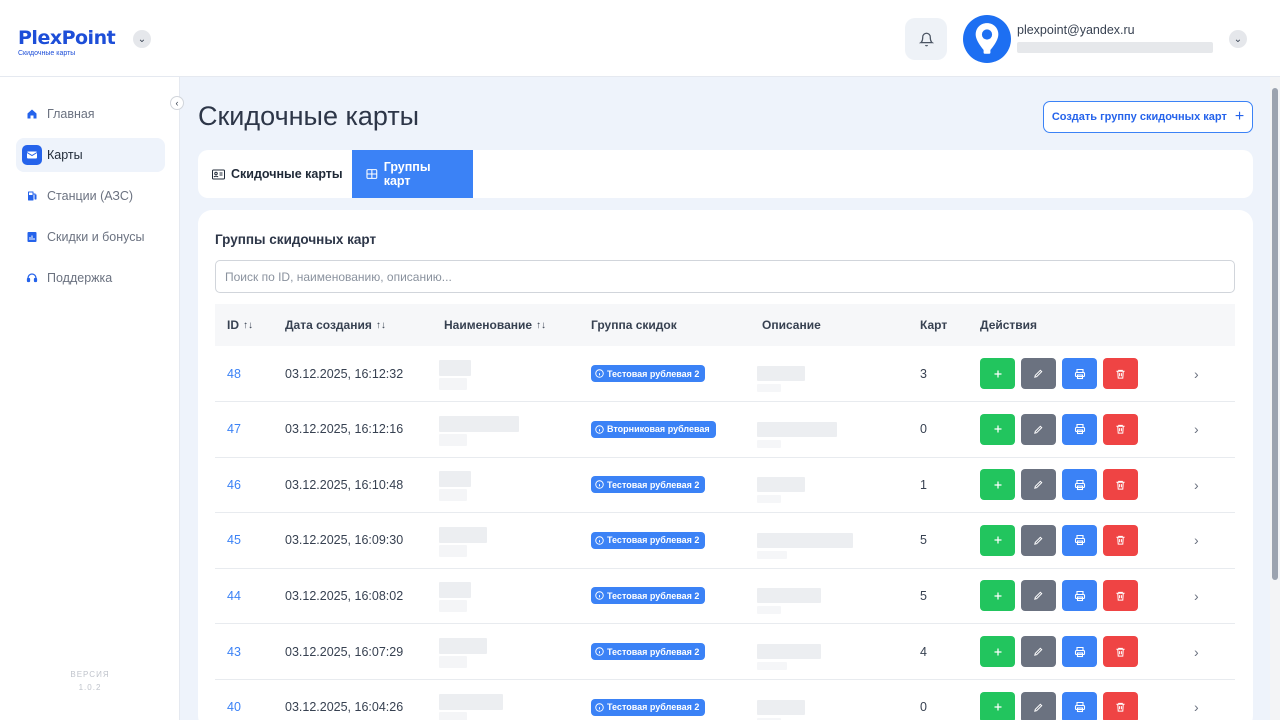 The image size is (1280, 720). Describe the element at coordinates (234, 596) in the screenshot. I see `row-id-link: 44` at that location.